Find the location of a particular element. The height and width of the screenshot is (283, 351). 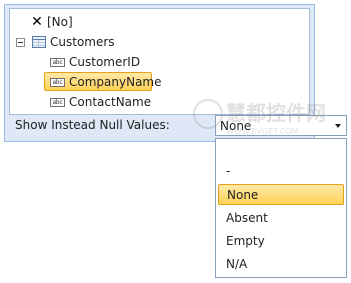

watermark: 慧都控件网 WWW.EVGET.COM is located at coordinates (259, 117).